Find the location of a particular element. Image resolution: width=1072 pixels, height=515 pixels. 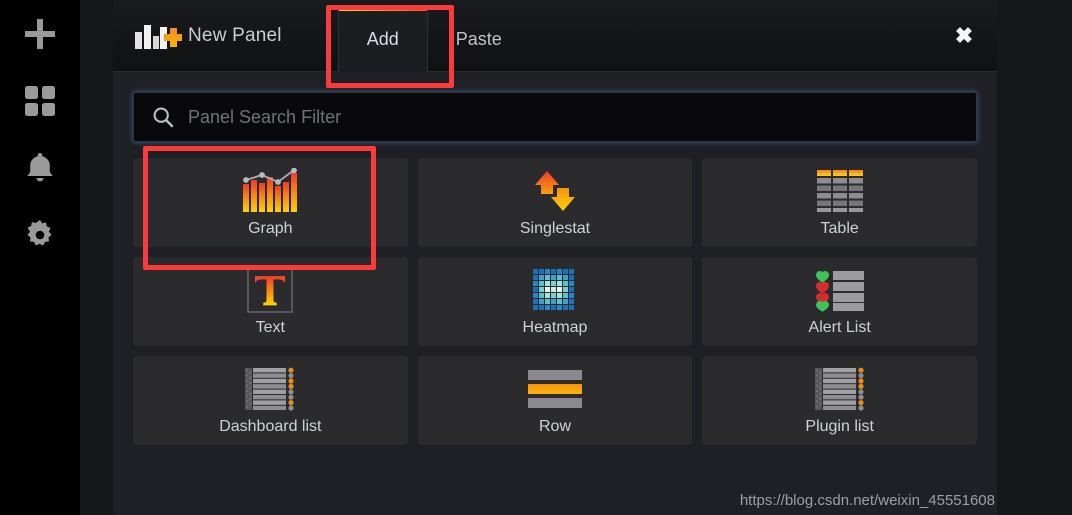

gear-icon is located at coordinates (40, 235).